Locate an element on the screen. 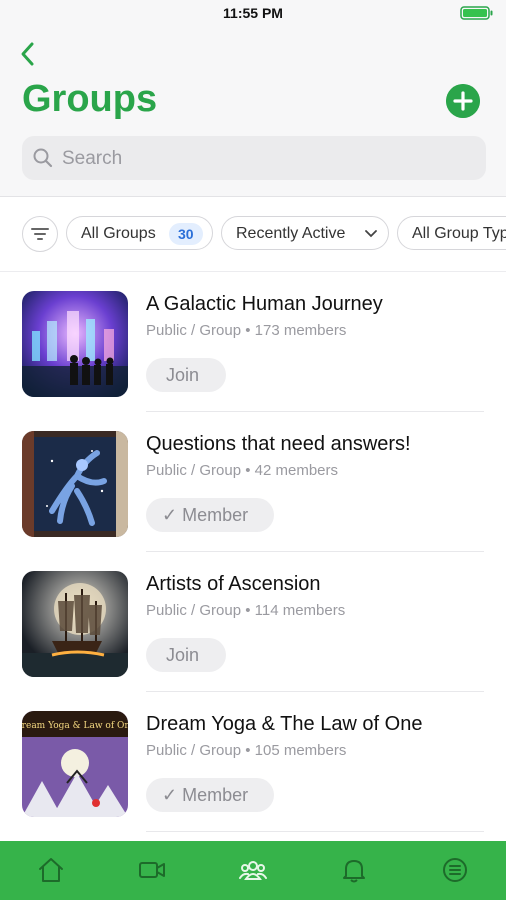  back-chevron-icon is located at coordinates (28, 54).